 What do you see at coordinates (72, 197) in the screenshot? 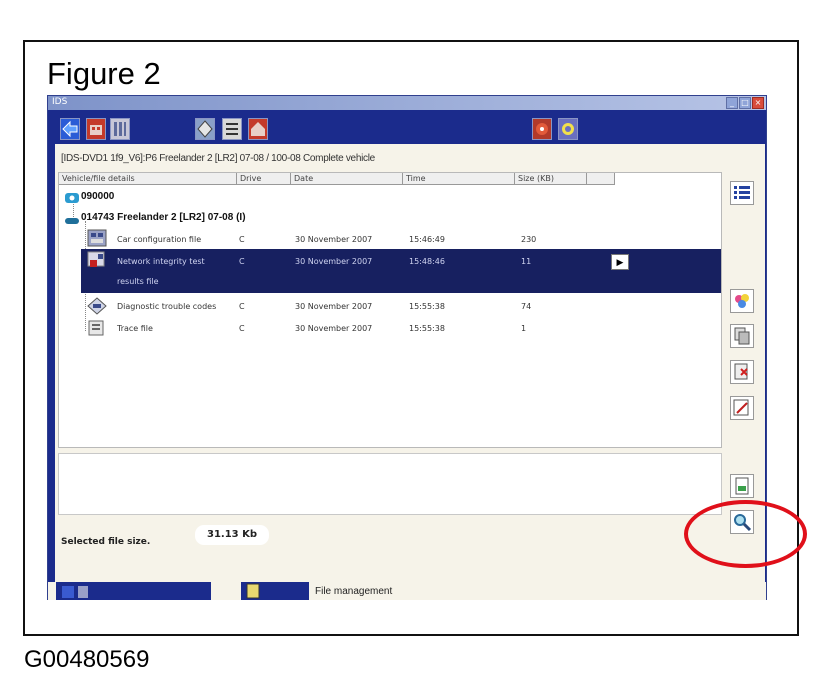
I see `network-node-icon` at bounding box center [72, 197].